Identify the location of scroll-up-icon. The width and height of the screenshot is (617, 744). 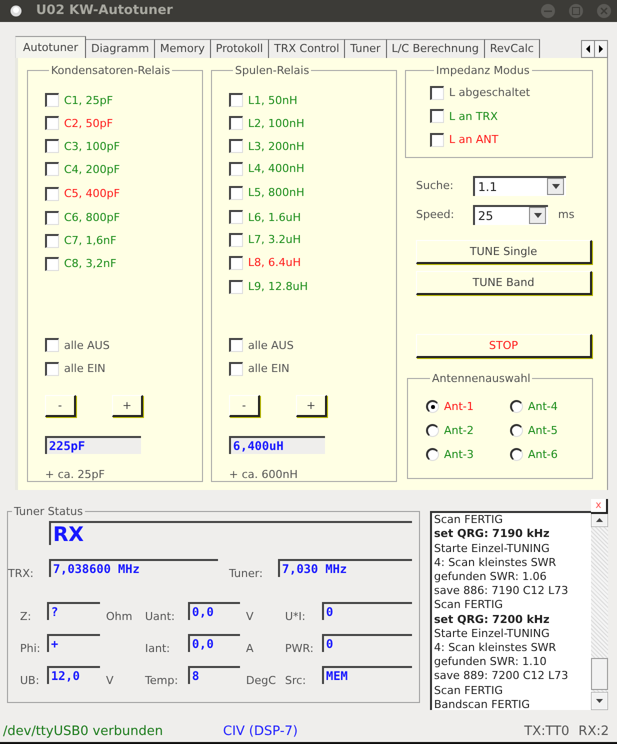
(599, 520).